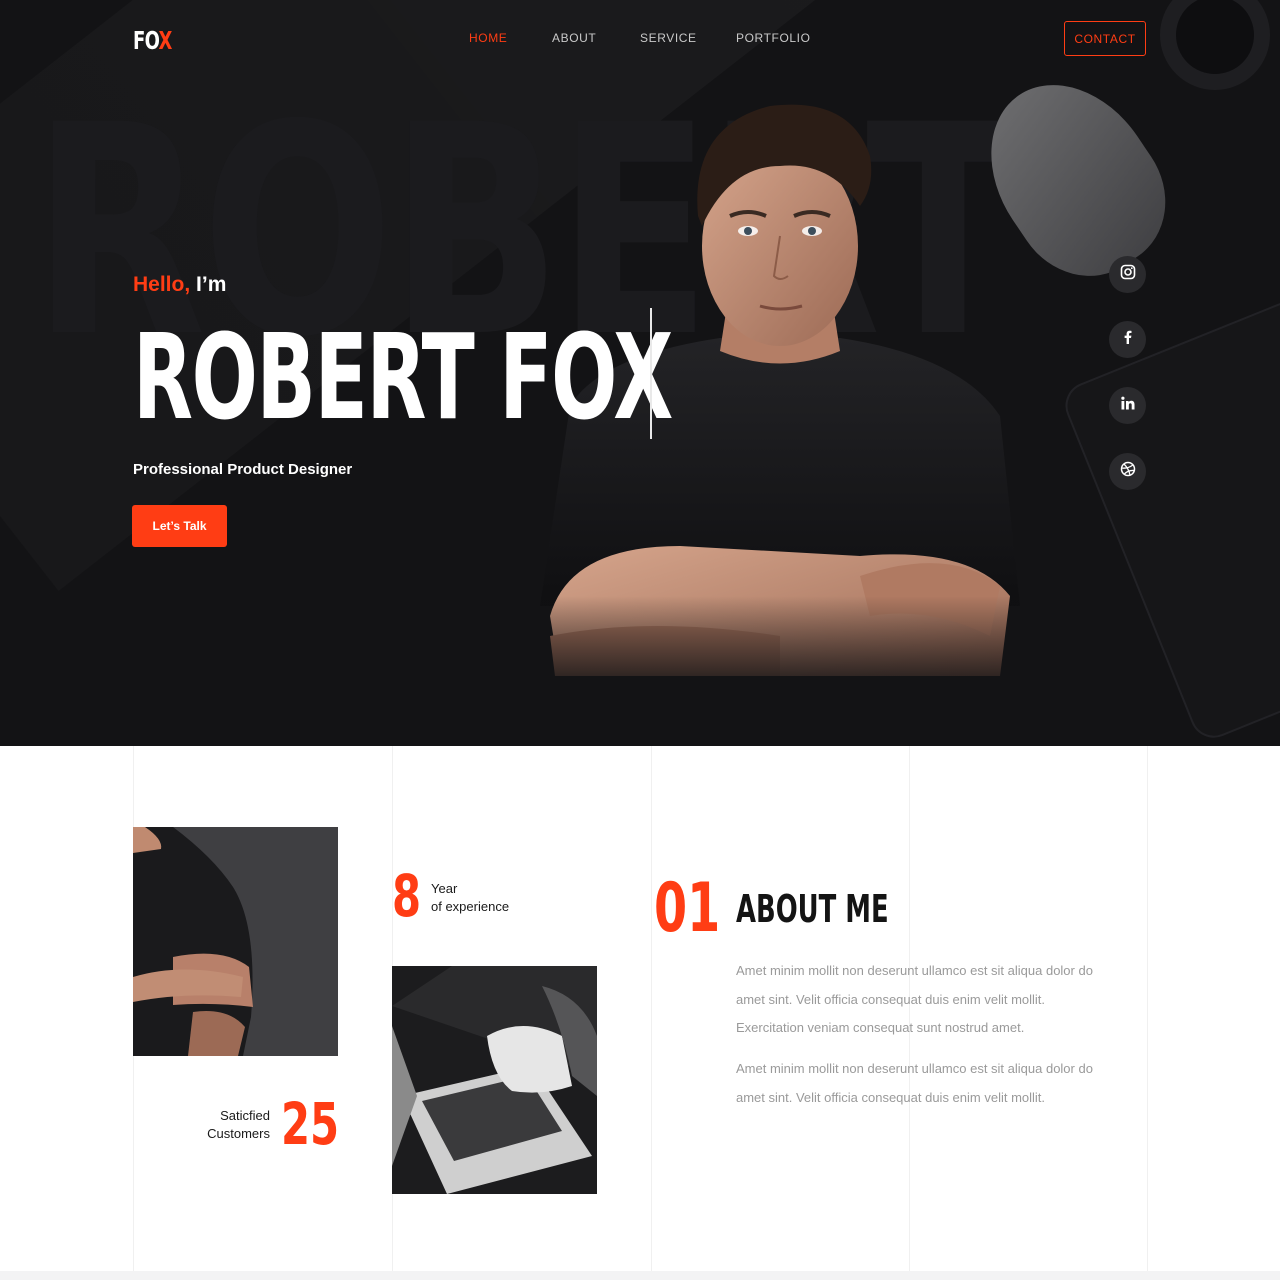 Image resolution: width=1280 pixels, height=1280 pixels. I want to click on greeting-rest: I’m, so click(211, 284).